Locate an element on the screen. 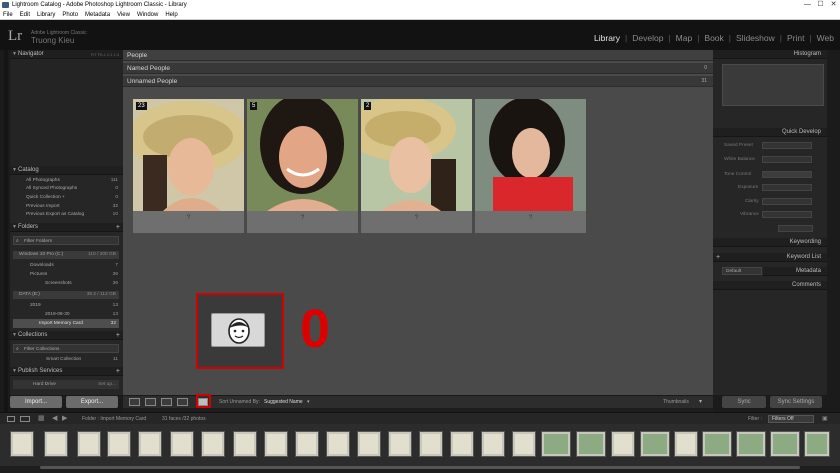  menu-window: Window is located at coordinates (147, 14).